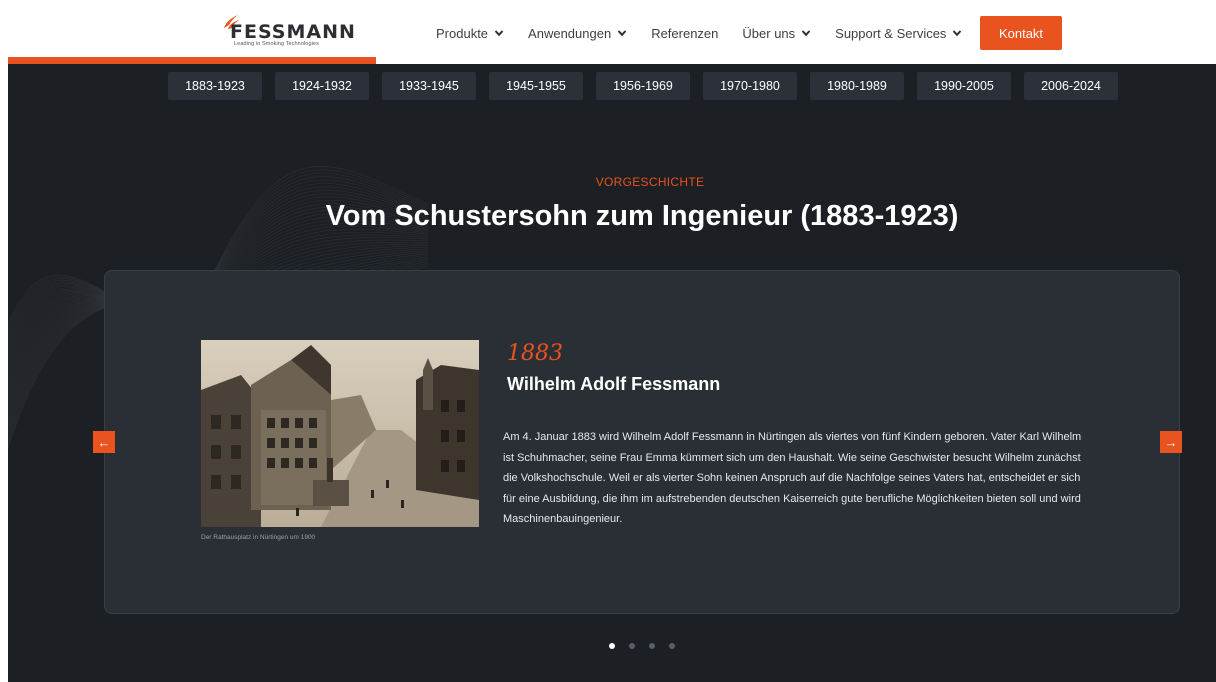  I want to click on nav-item-anwendungen: Anwendungen, so click(577, 33).